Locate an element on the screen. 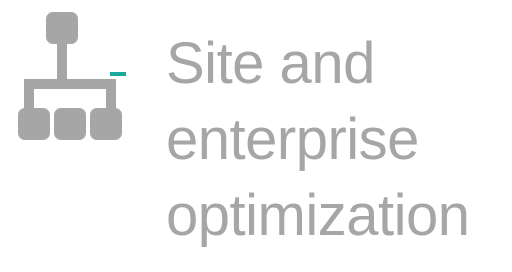 This screenshot has height=272, width=512. title-line: Site and is located at coordinates (270, 63).